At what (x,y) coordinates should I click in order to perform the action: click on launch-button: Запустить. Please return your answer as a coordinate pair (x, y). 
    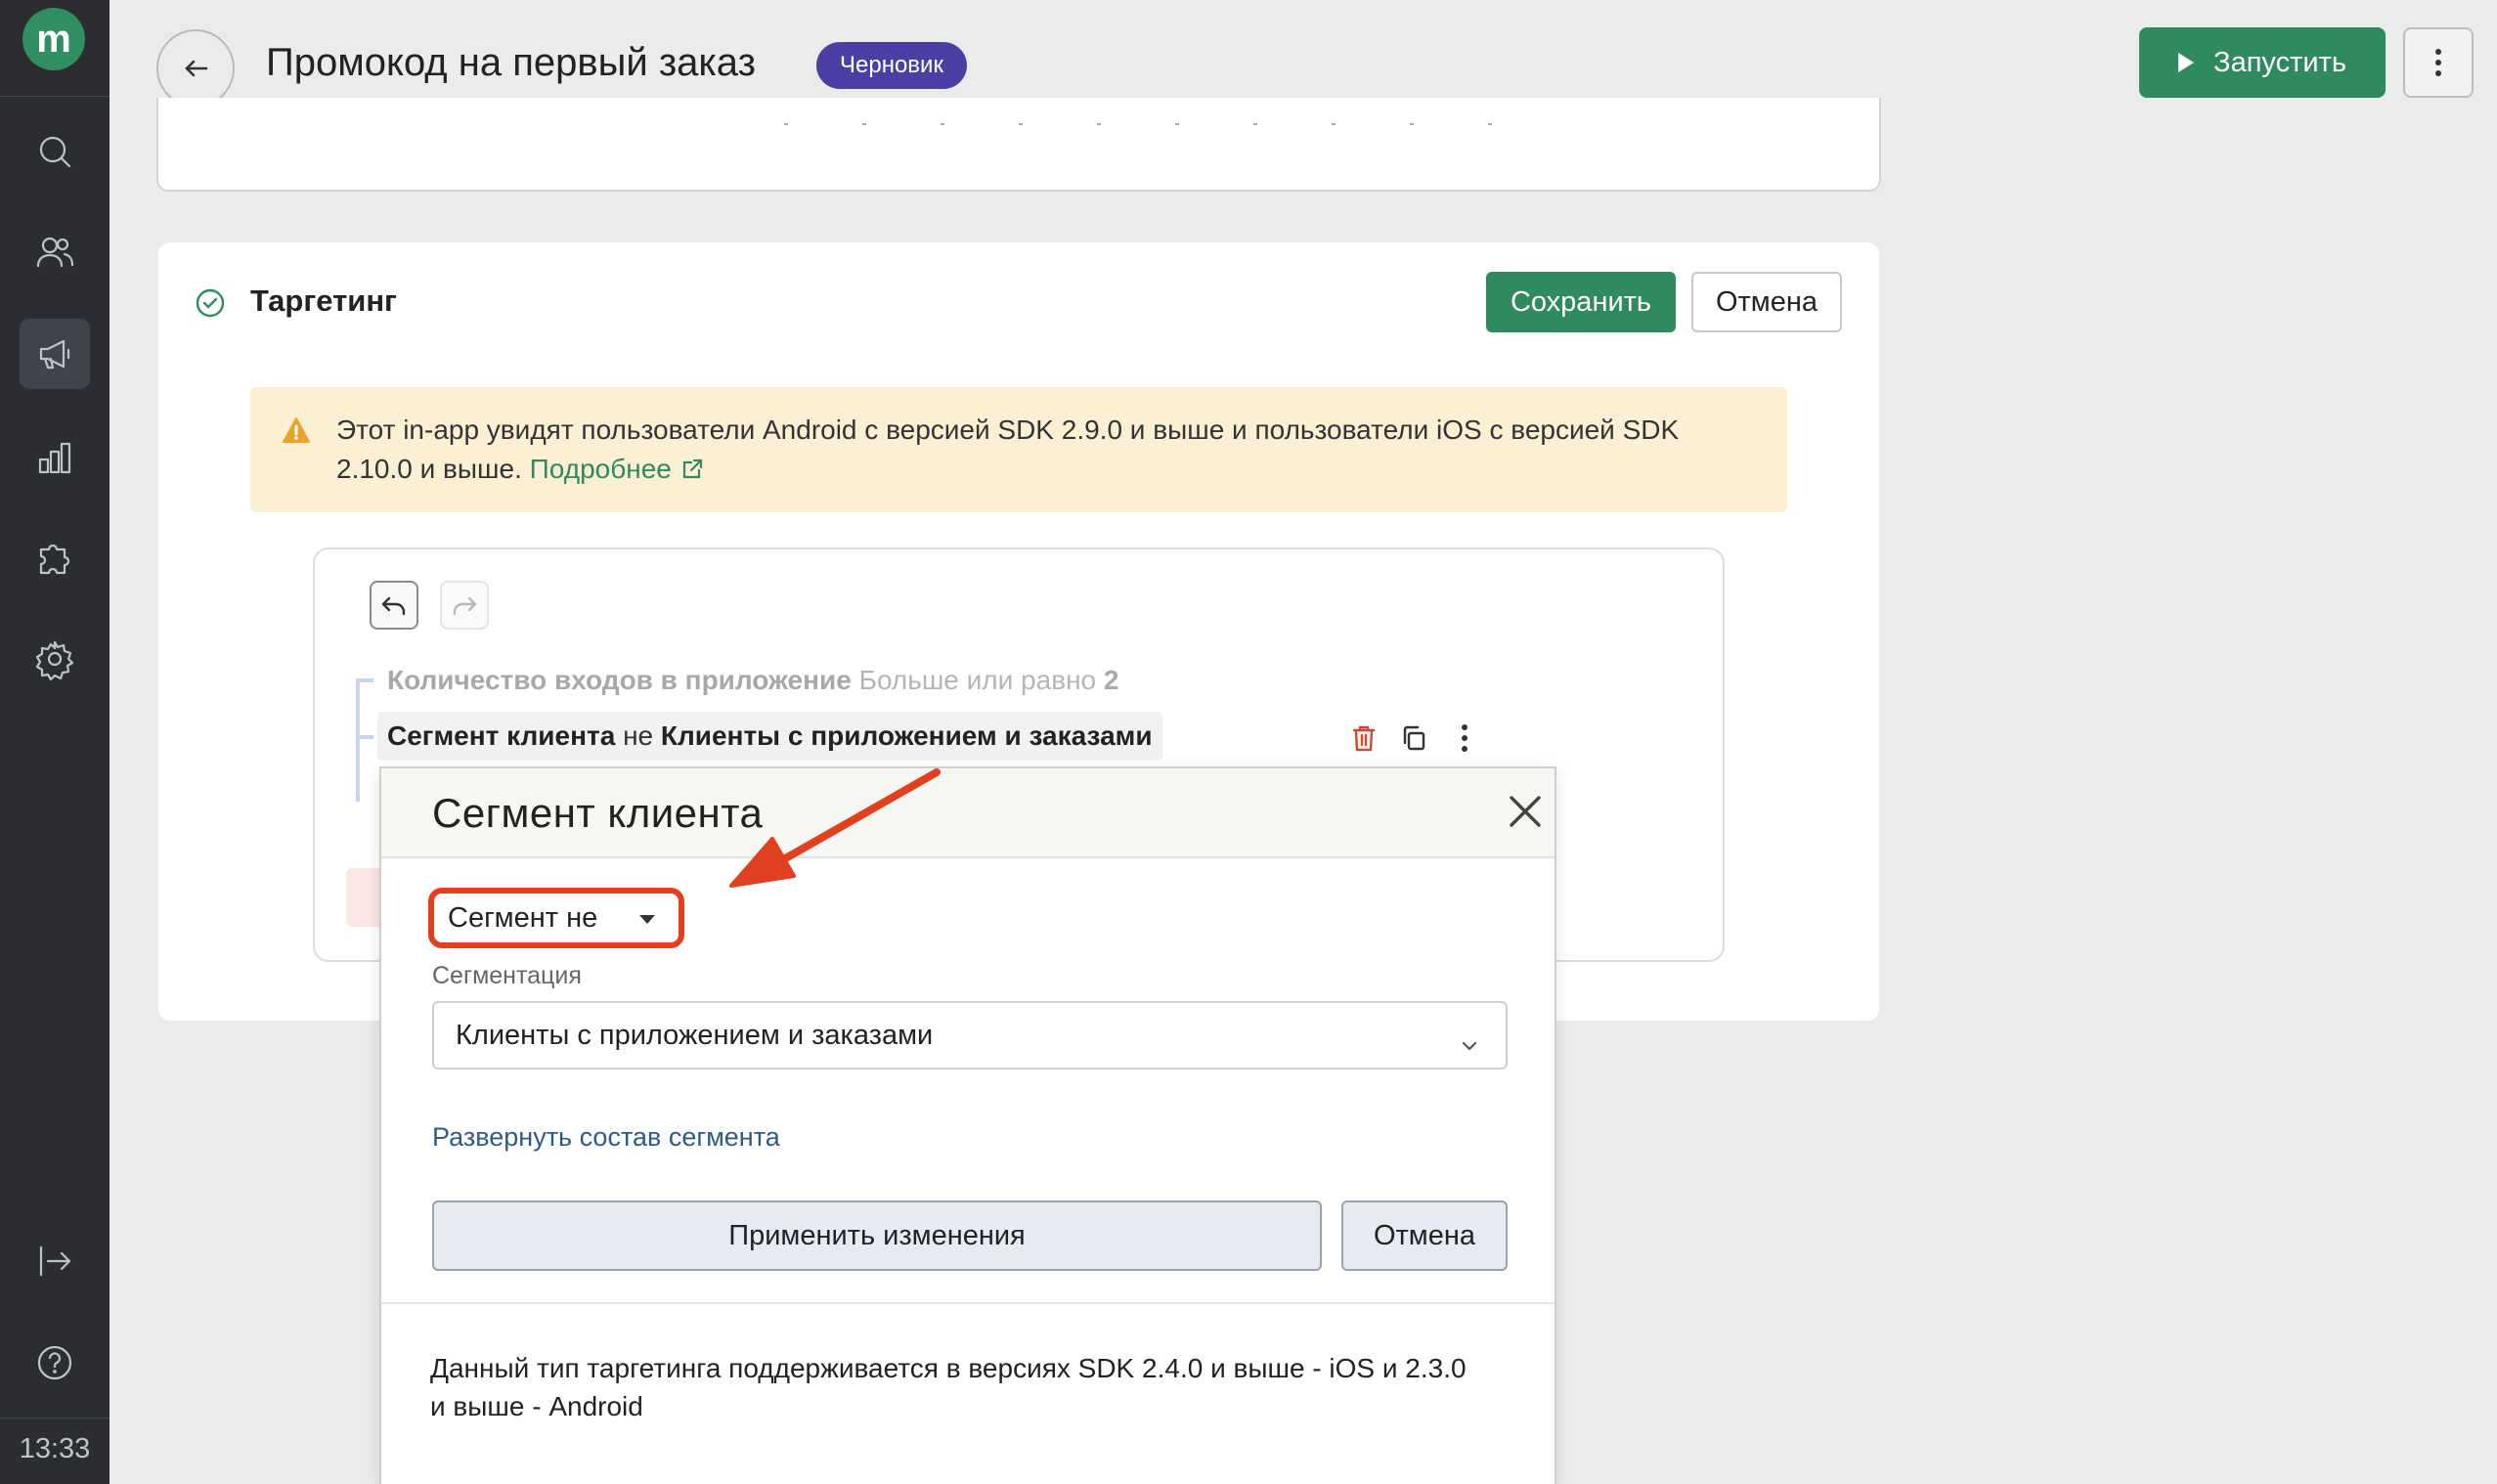
    Looking at the image, I should click on (2262, 62).